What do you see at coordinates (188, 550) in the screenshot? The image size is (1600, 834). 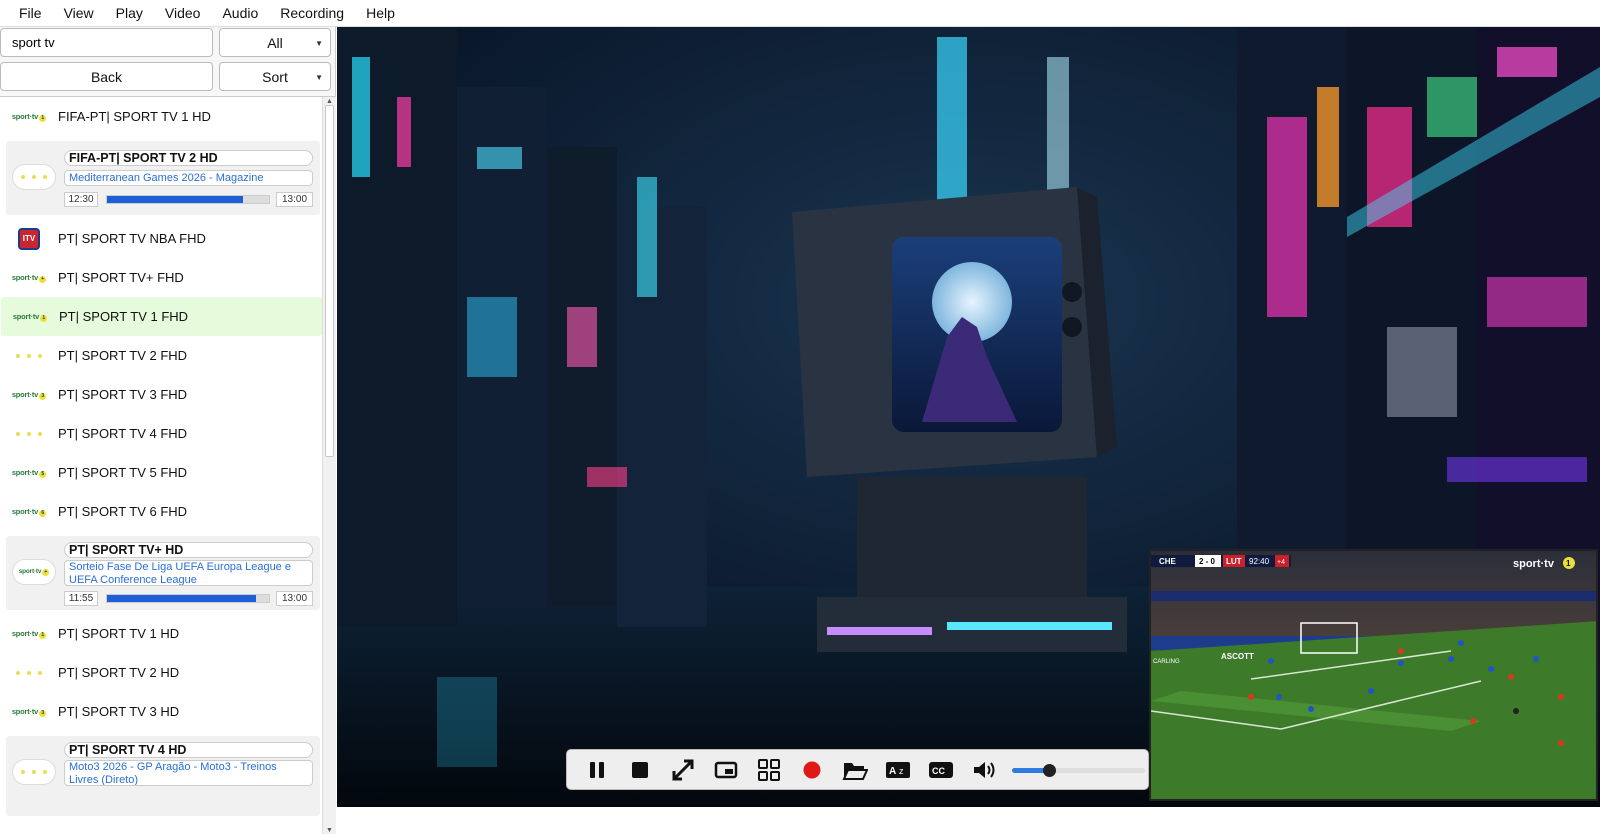 I see `card-channel-name: PT| SPORT TV+ HD` at bounding box center [188, 550].